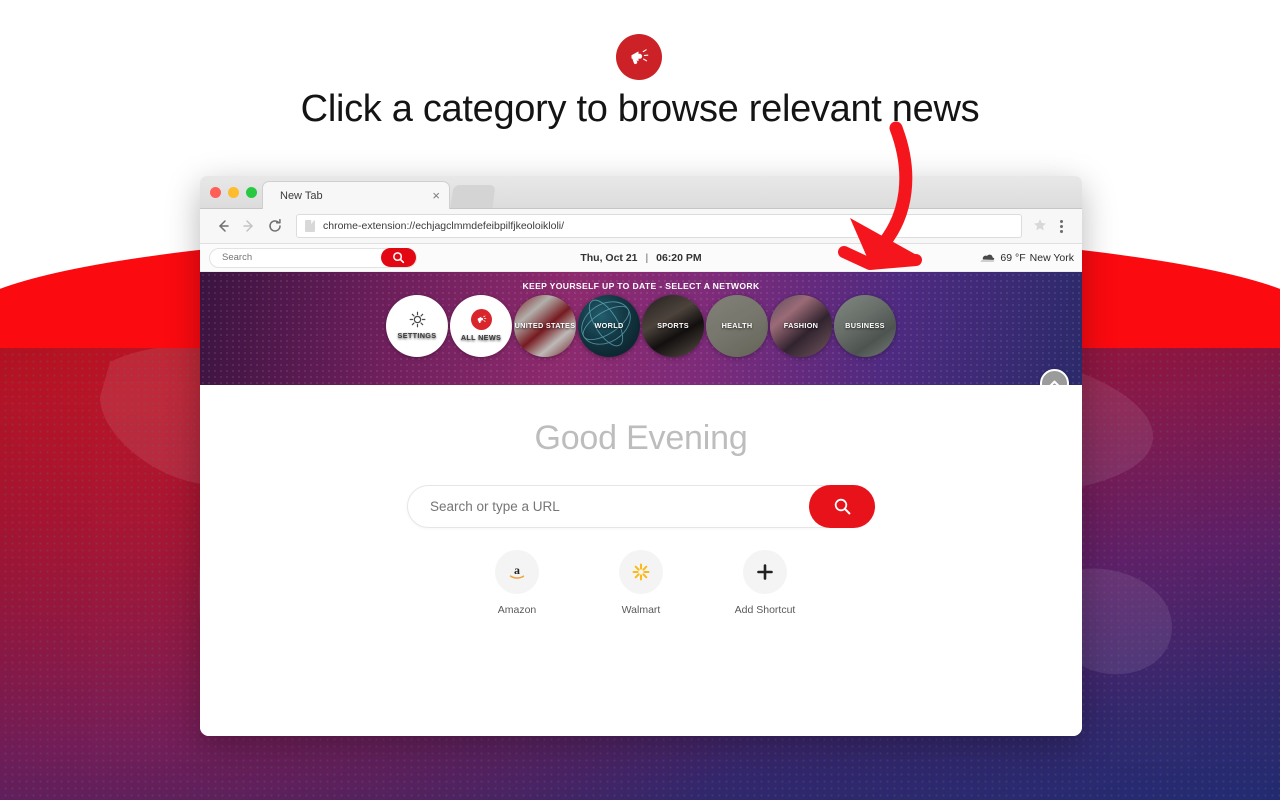 This screenshot has height=800, width=1280. I want to click on main-search-box, so click(641, 506).